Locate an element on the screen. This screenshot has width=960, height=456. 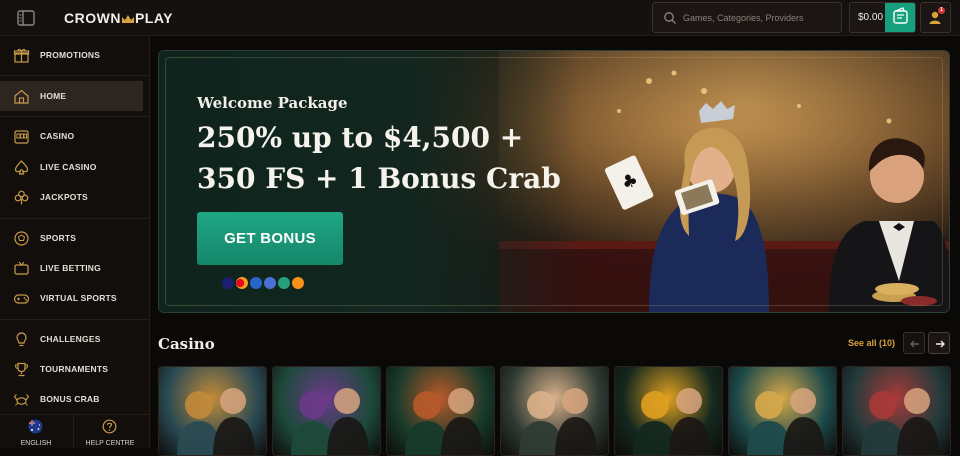
game-tile-aztec is located at coordinates (782, 411).